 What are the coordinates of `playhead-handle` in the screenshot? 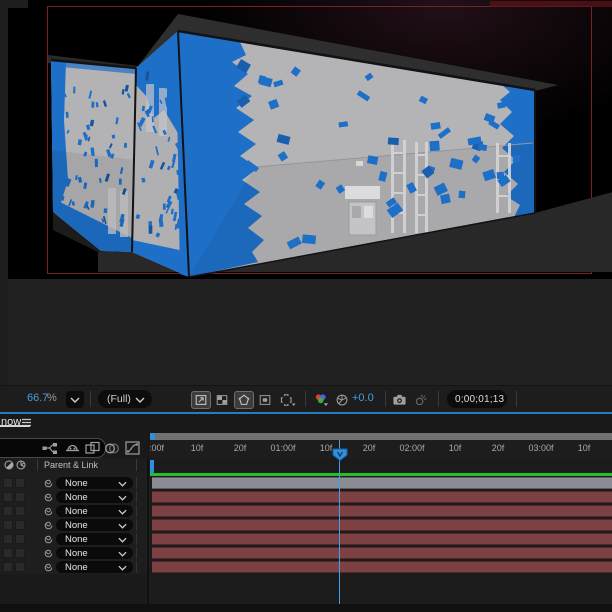 It's located at (340, 454).